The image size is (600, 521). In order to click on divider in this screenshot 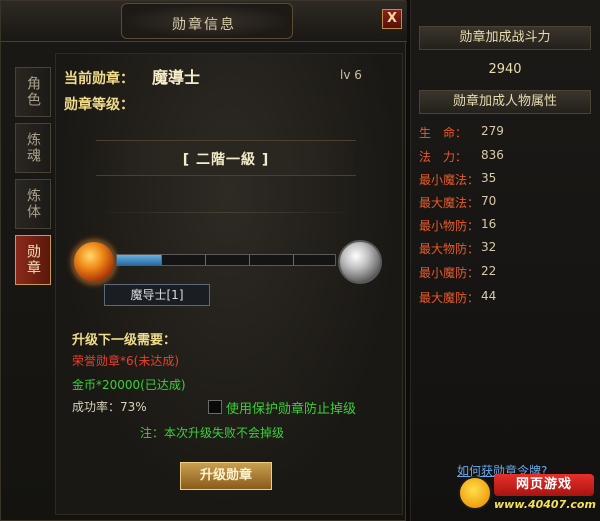, I will do `click(226, 212)`.